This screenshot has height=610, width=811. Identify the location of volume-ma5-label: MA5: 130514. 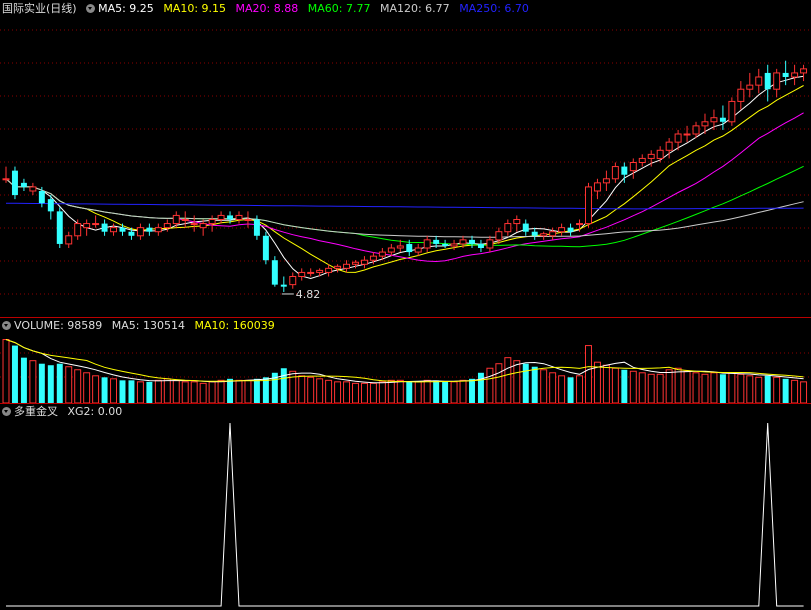
(148, 325).